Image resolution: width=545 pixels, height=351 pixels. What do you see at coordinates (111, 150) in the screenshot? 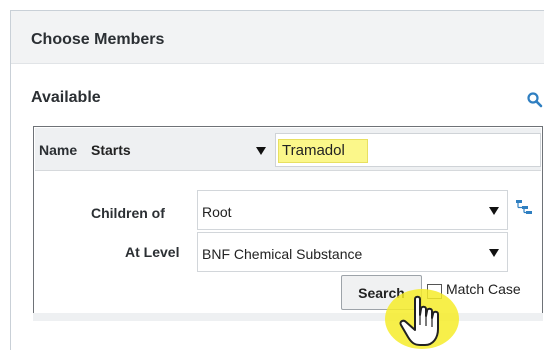
I see `name-operator-value: Starts` at bounding box center [111, 150].